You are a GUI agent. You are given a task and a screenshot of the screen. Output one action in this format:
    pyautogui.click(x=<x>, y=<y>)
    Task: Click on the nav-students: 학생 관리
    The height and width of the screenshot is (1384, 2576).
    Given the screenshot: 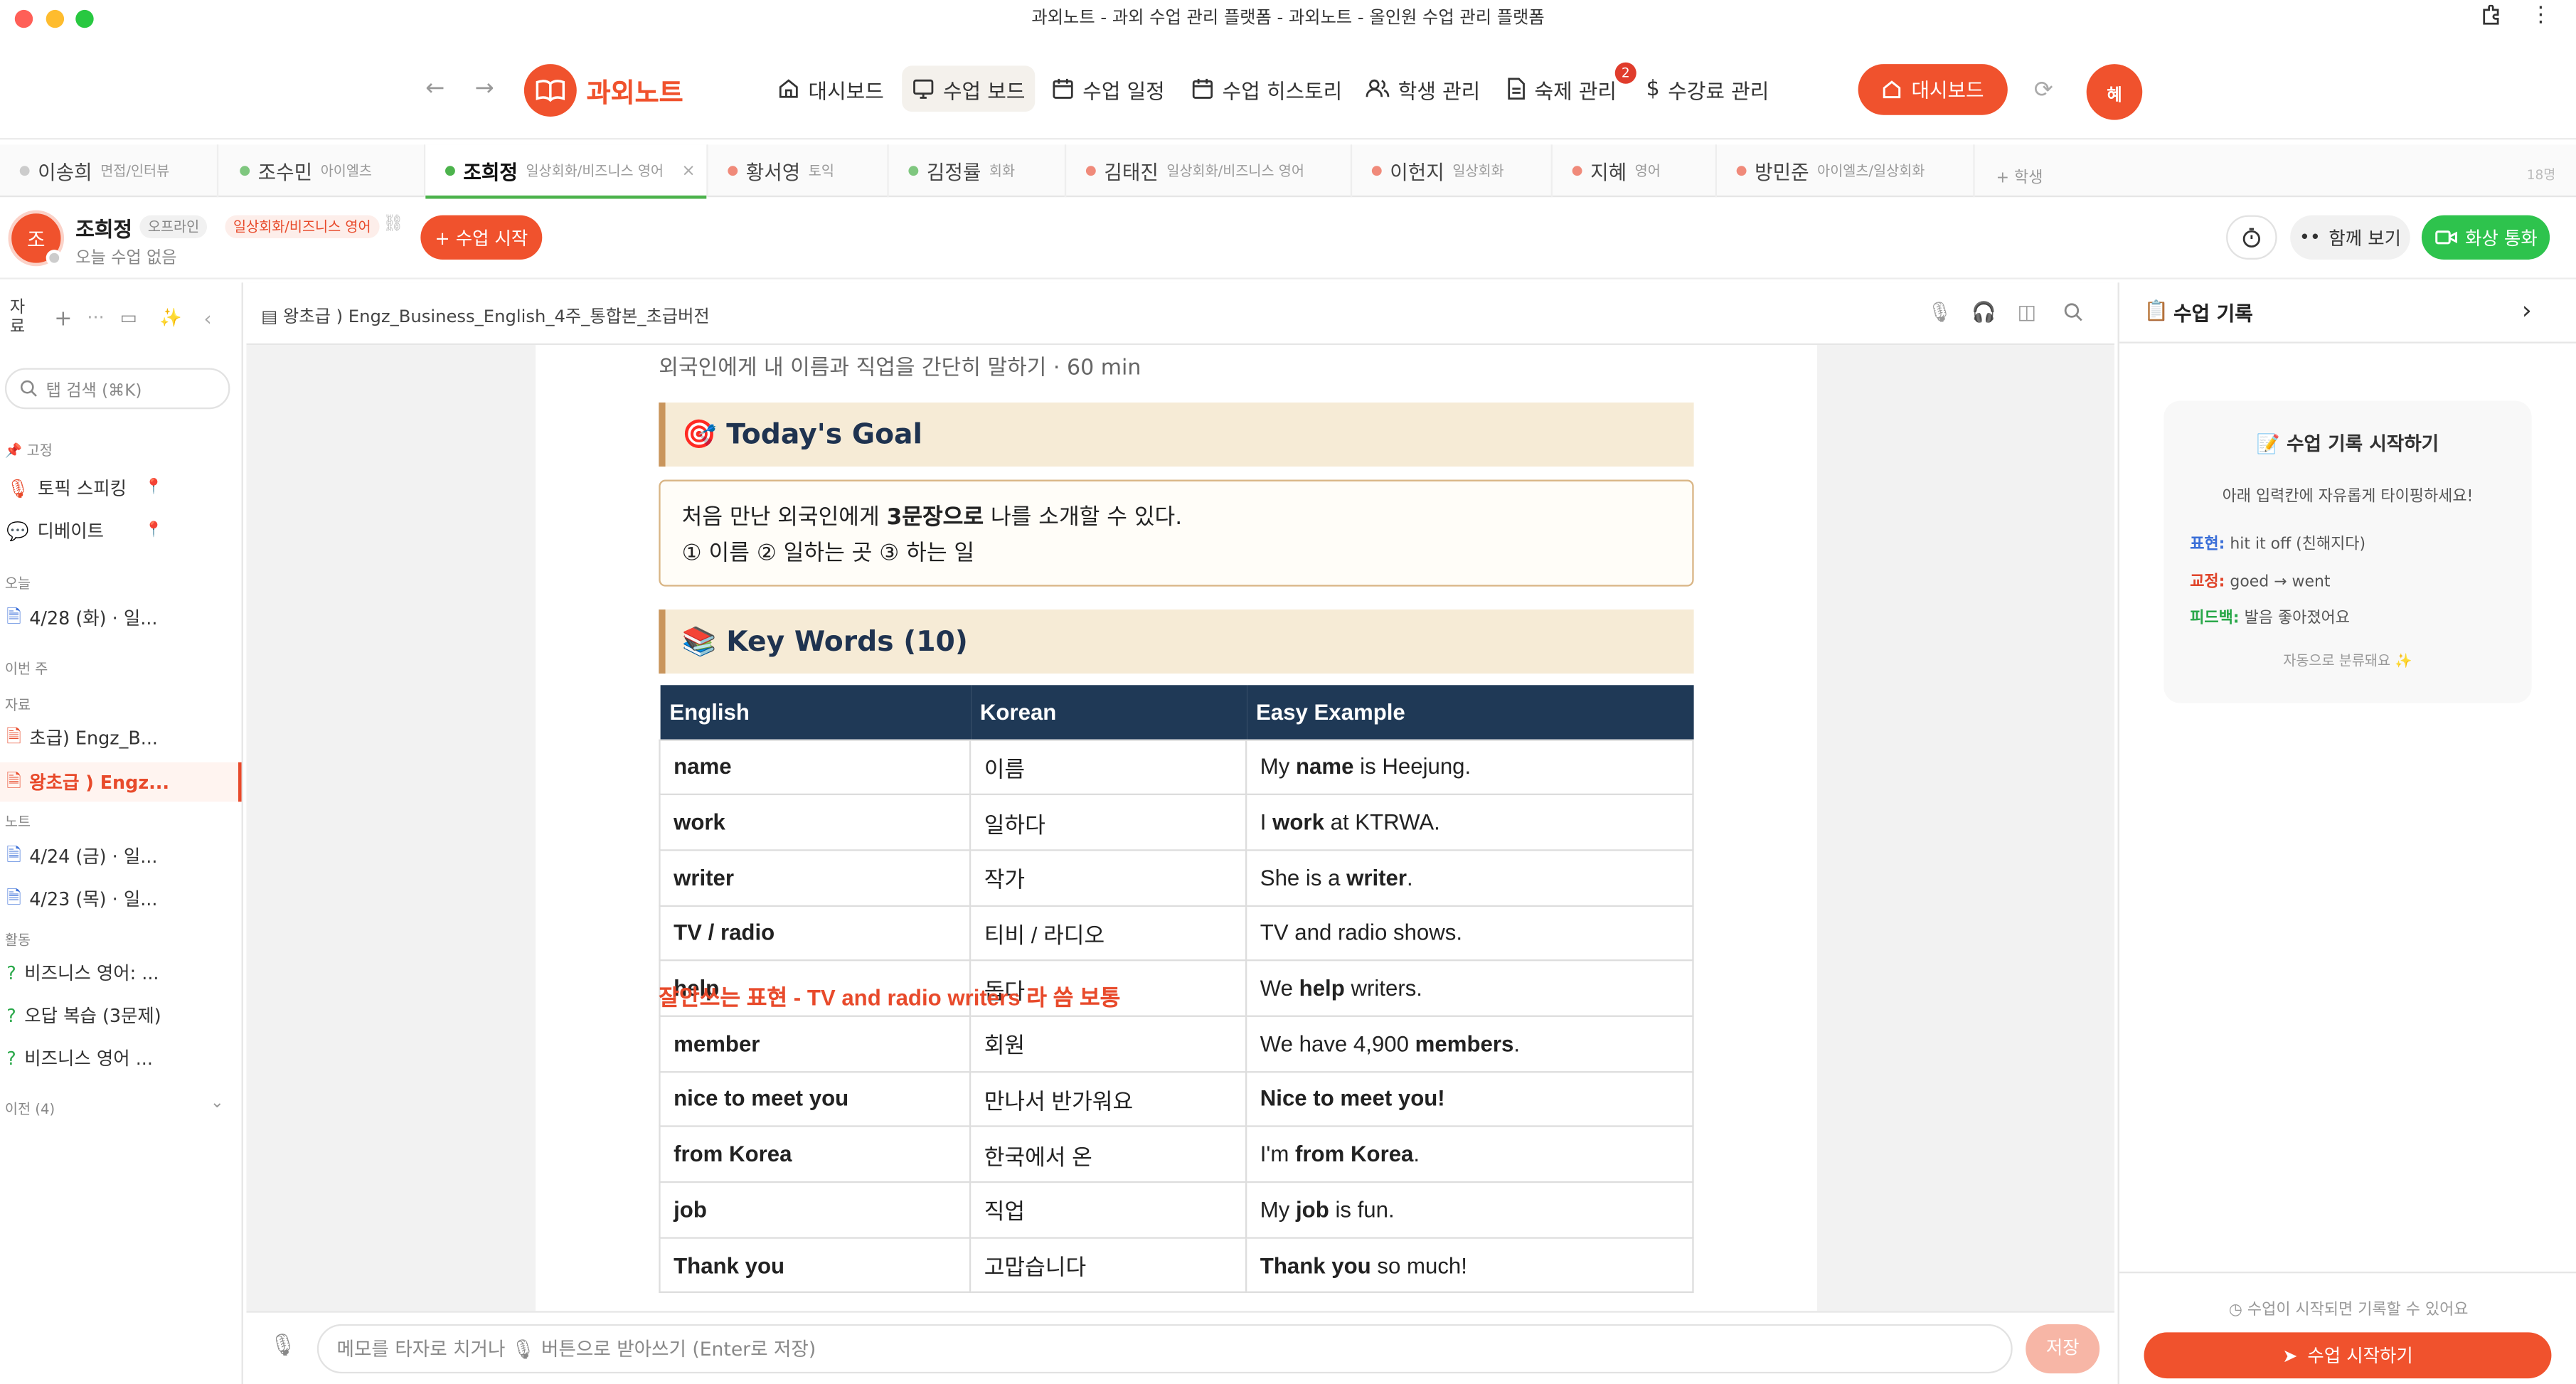 What is the action you would take?
    pyautogui.click(x=1423, y=88)
    